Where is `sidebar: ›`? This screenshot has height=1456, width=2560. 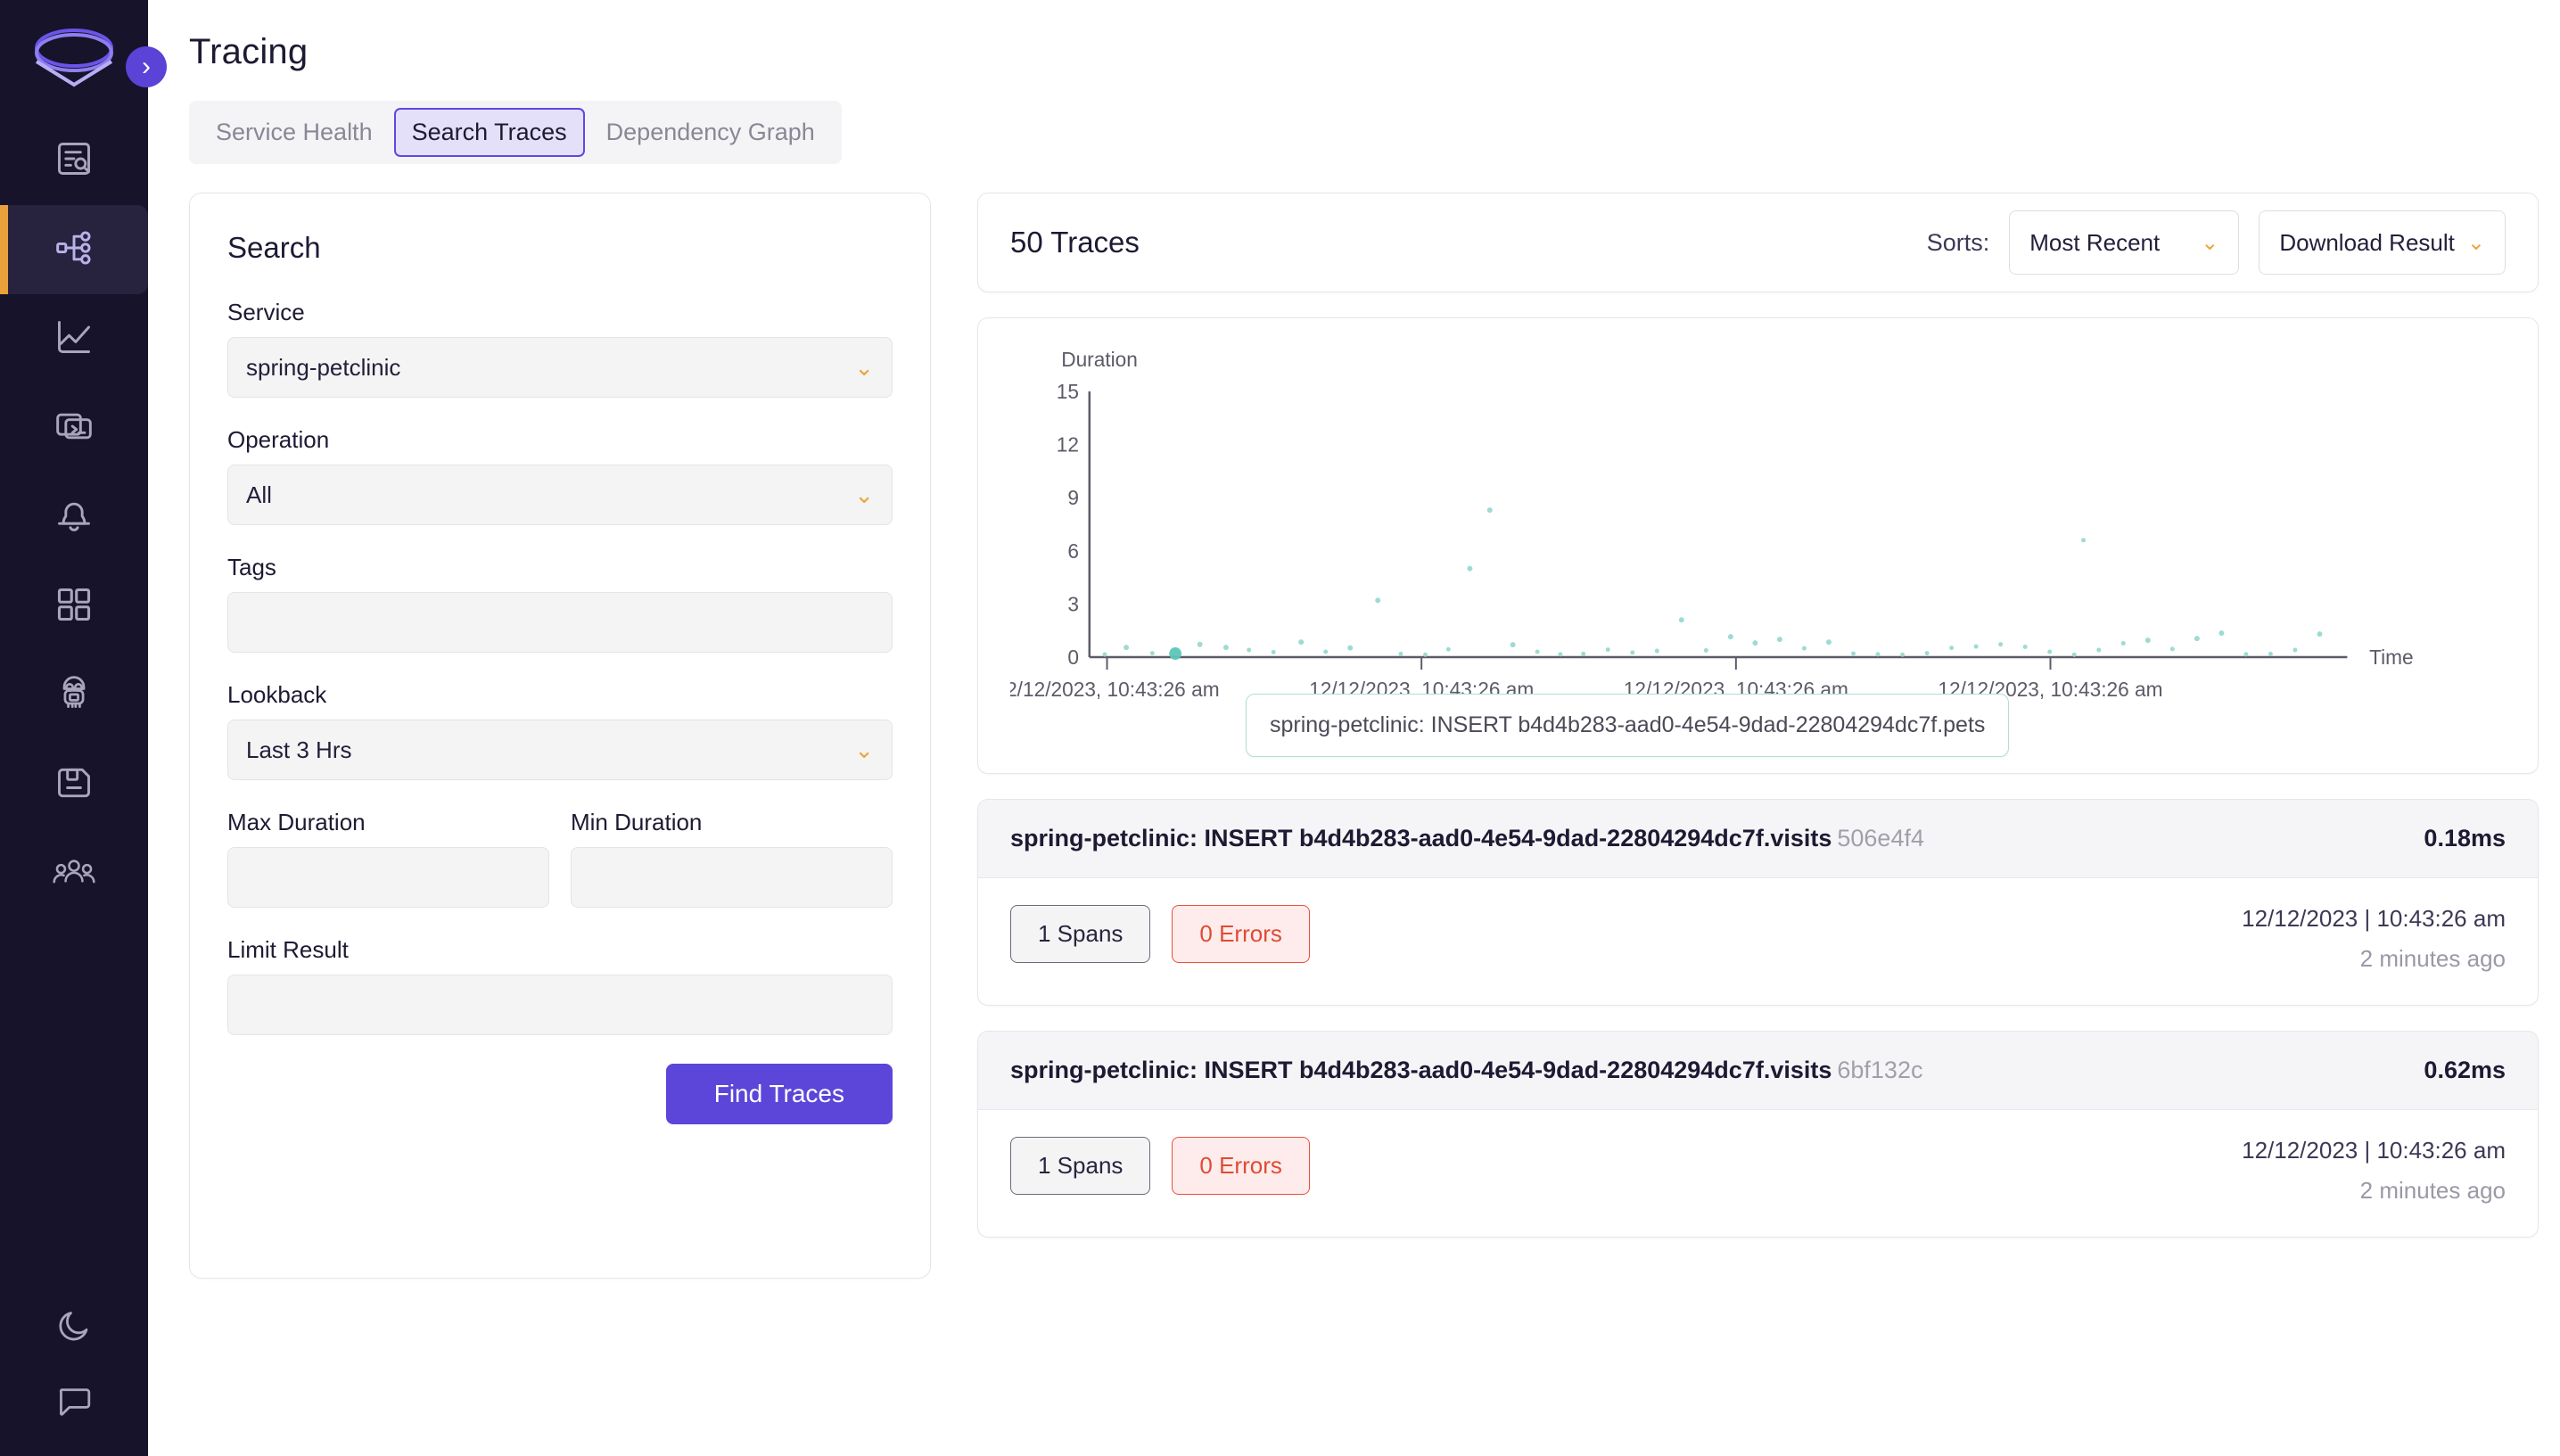 sidebar: › is located at coordinates (84, 728).